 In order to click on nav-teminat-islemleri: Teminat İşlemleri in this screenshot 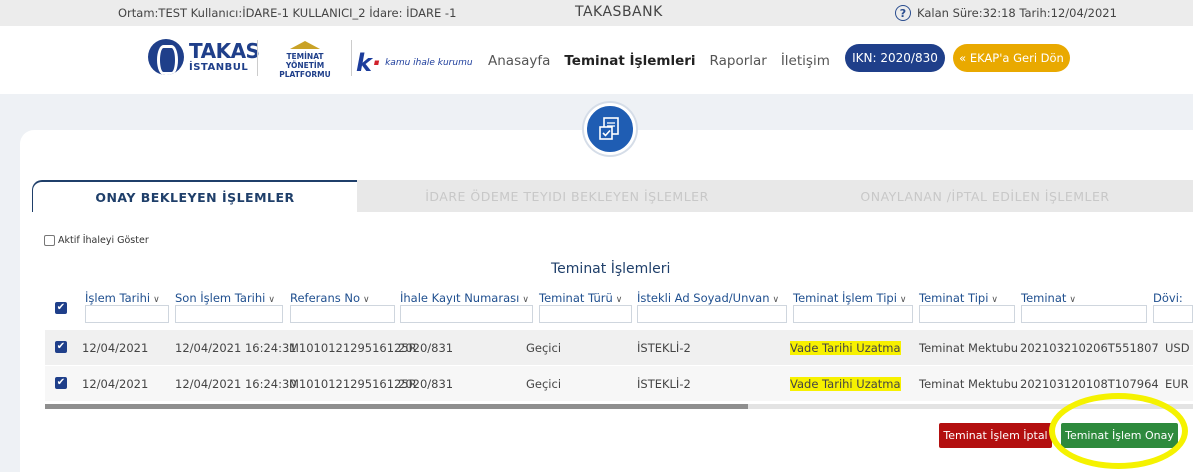, I will do `click(629, 61)`.